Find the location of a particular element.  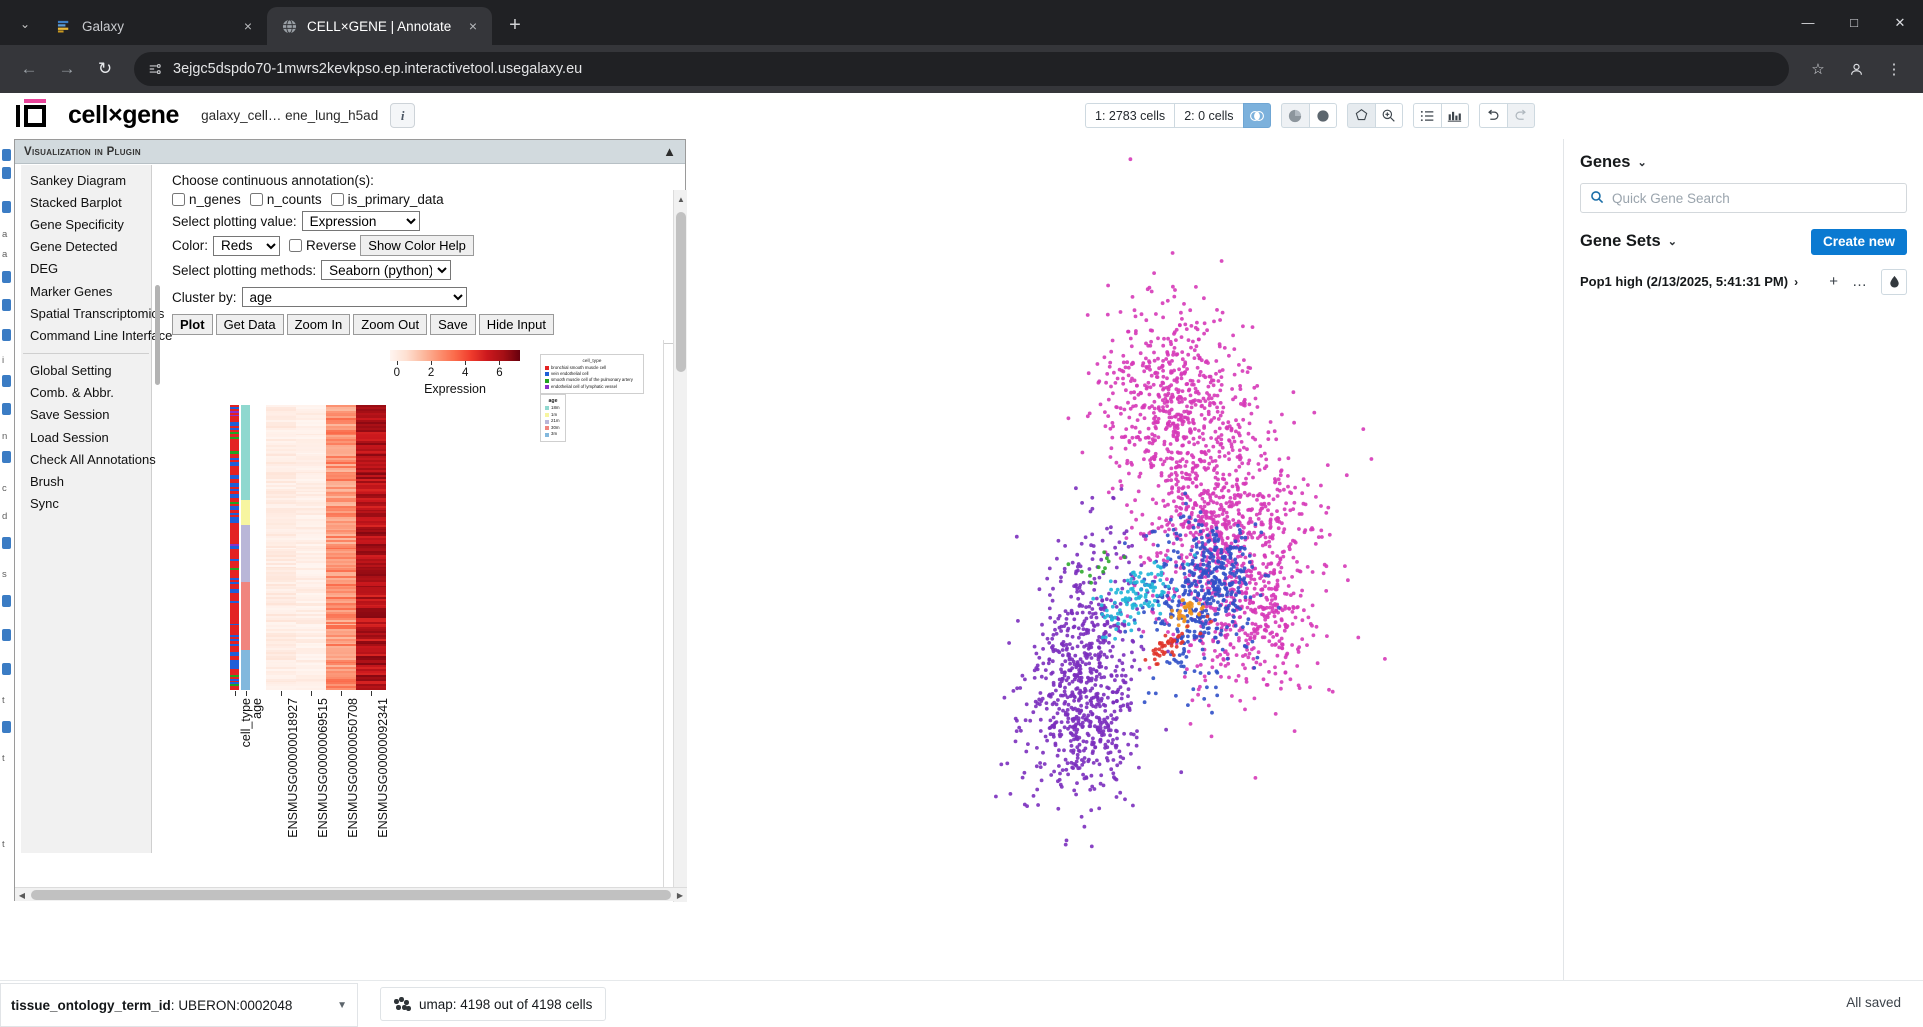

menu-item-global-setting: Global Setting is located at coordinates (86, 371).